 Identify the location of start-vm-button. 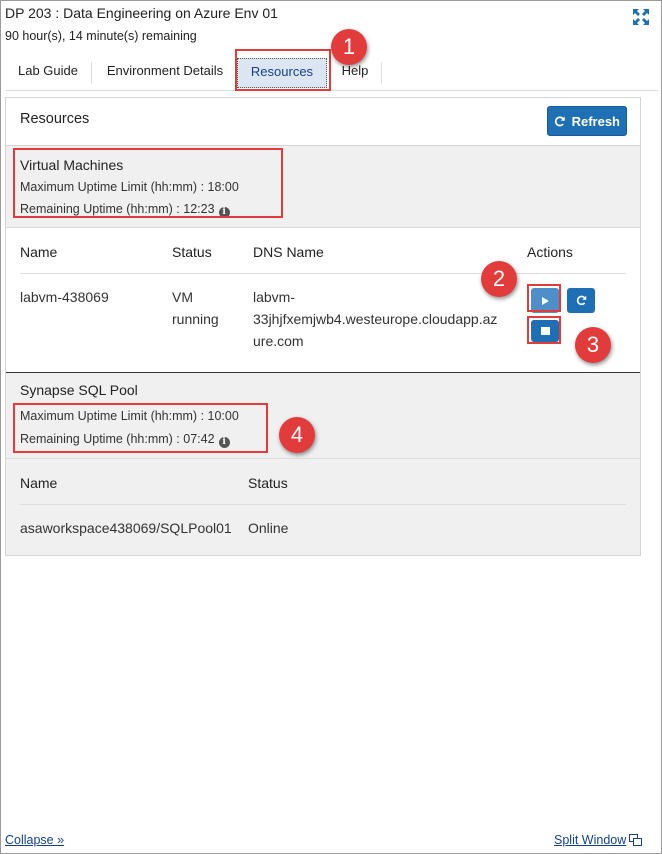
(545, 300).